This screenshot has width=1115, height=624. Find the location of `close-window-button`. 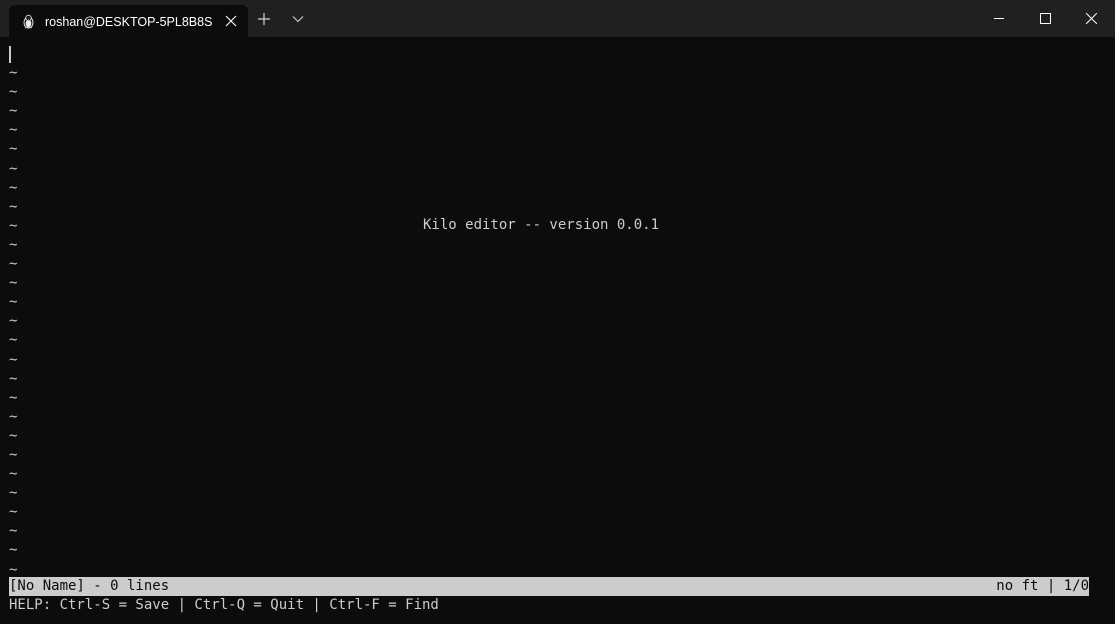

close-window-button is located at coordinates (1091, 18).